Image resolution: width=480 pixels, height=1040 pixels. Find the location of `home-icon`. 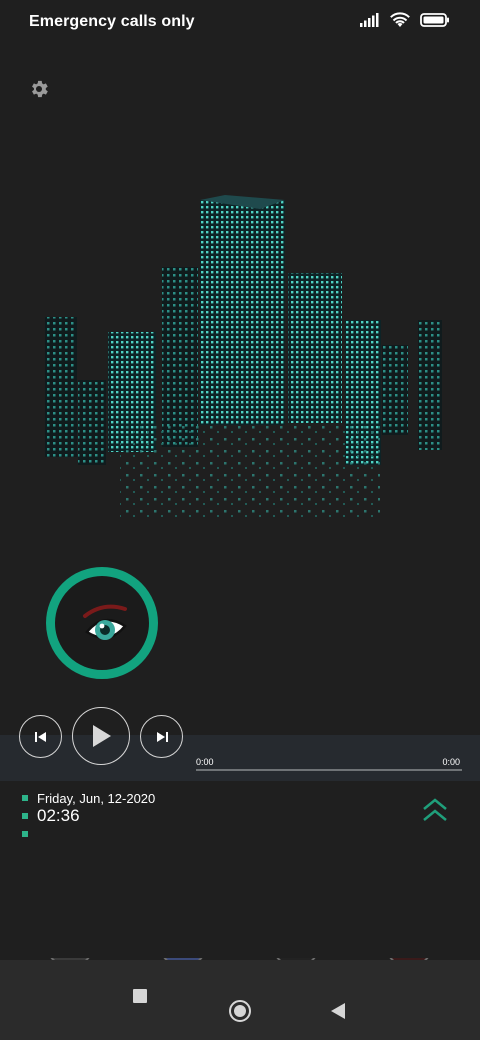

home-icon is located at coordinates (240, 1011).